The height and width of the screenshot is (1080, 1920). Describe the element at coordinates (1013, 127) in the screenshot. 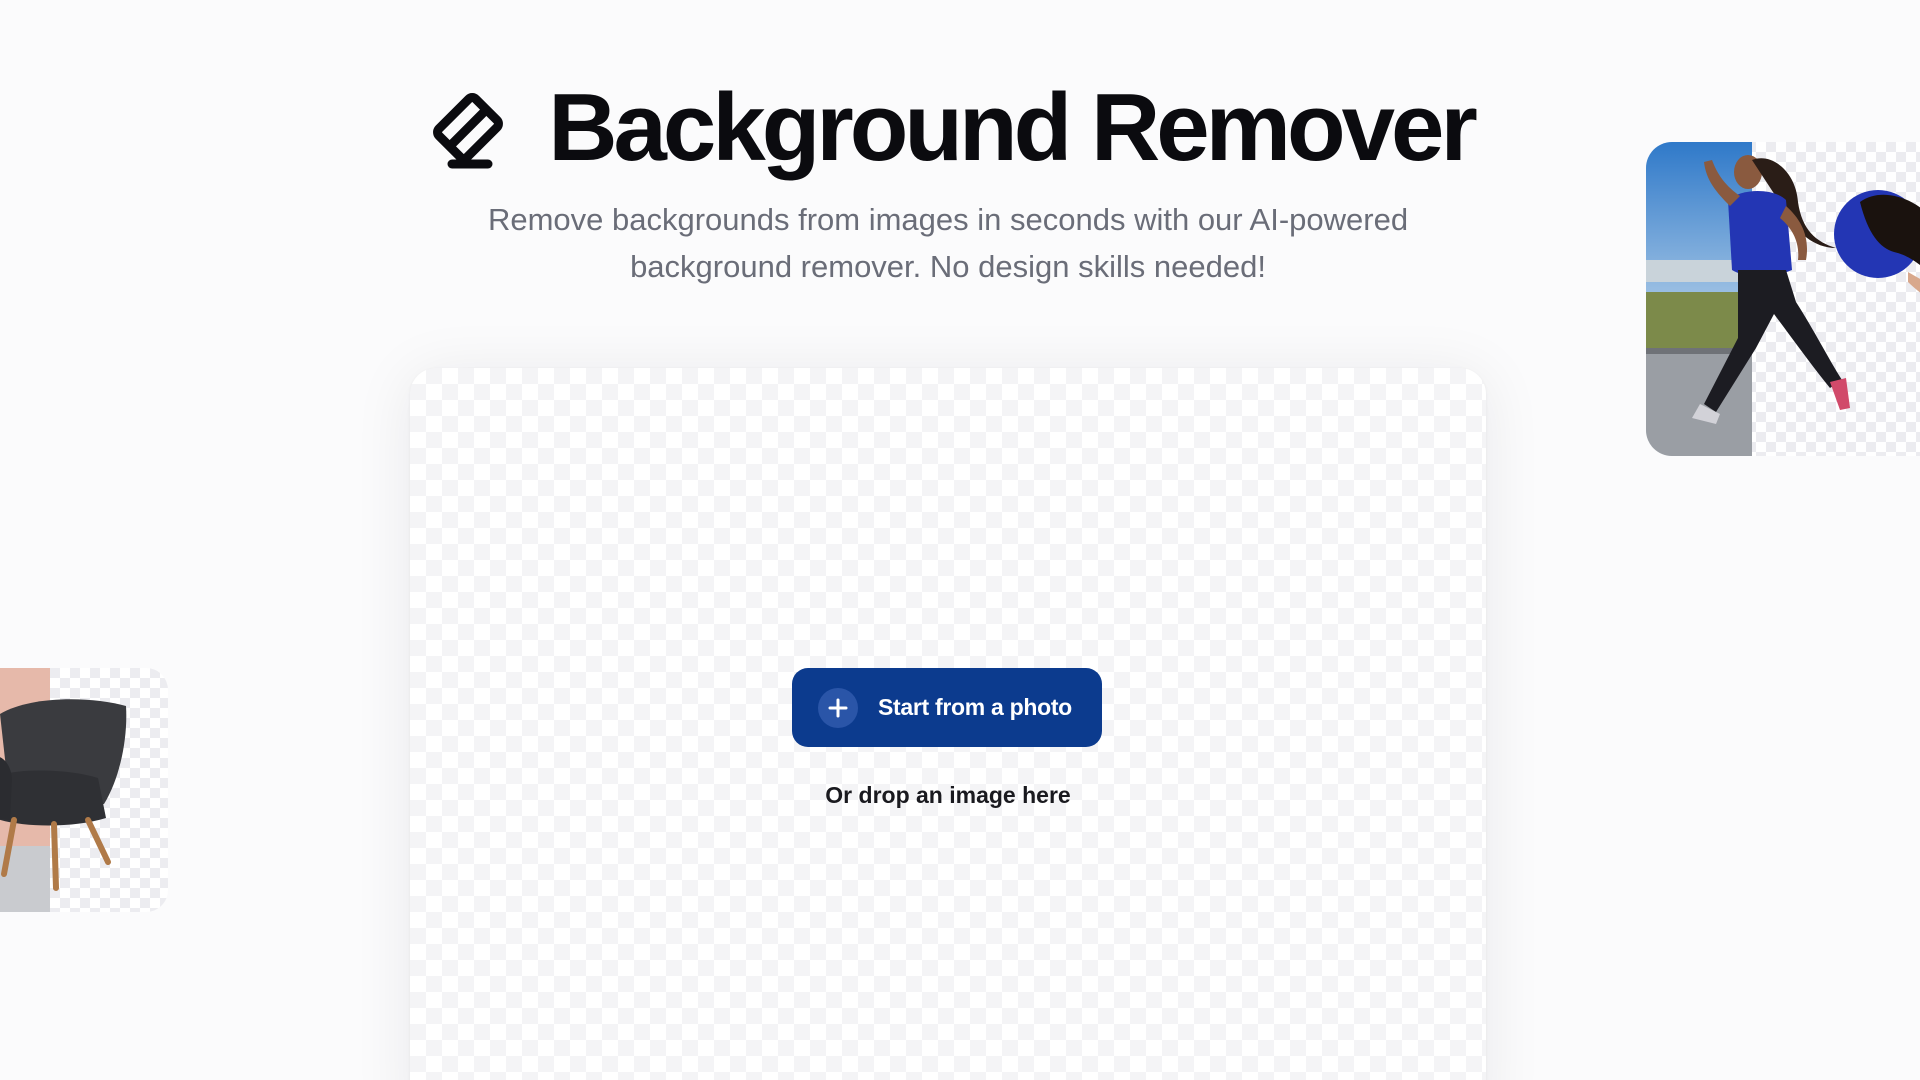

I see `page-title: Background Remover` at that location.